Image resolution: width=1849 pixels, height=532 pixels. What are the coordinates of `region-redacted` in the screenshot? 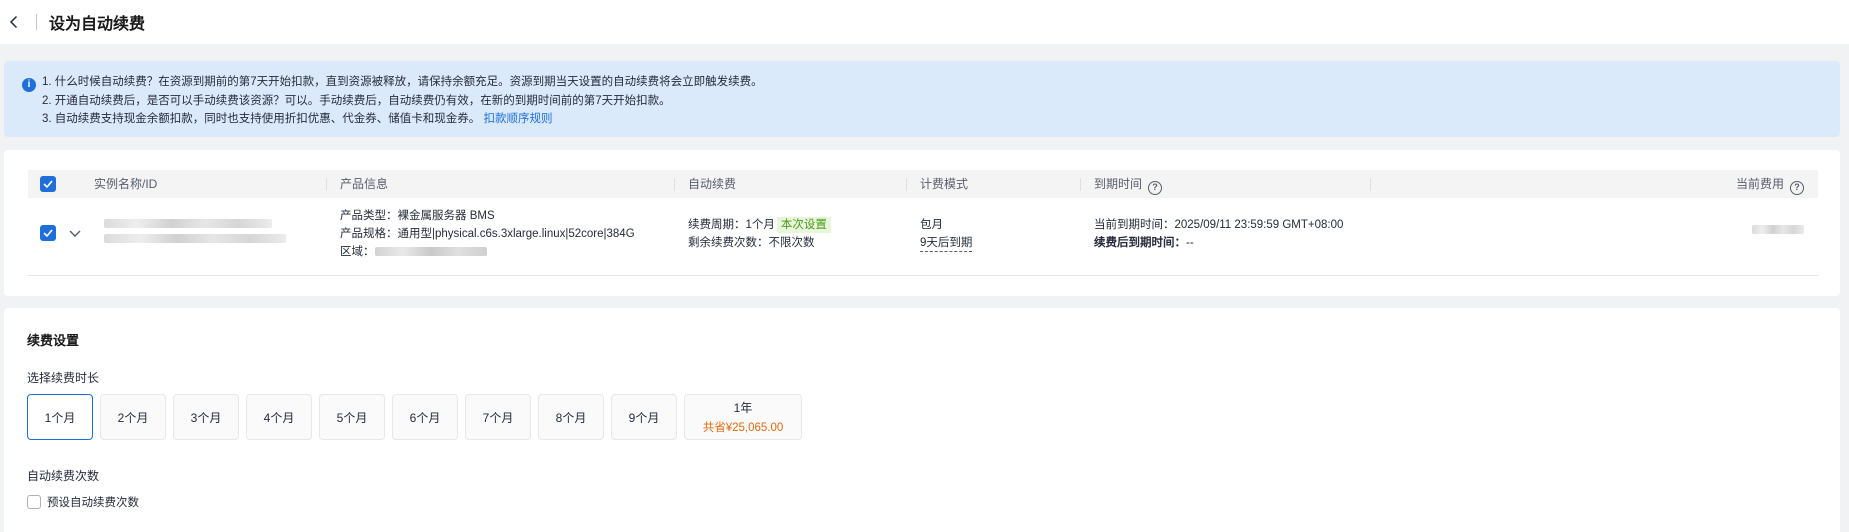 It's located at (430, 252).